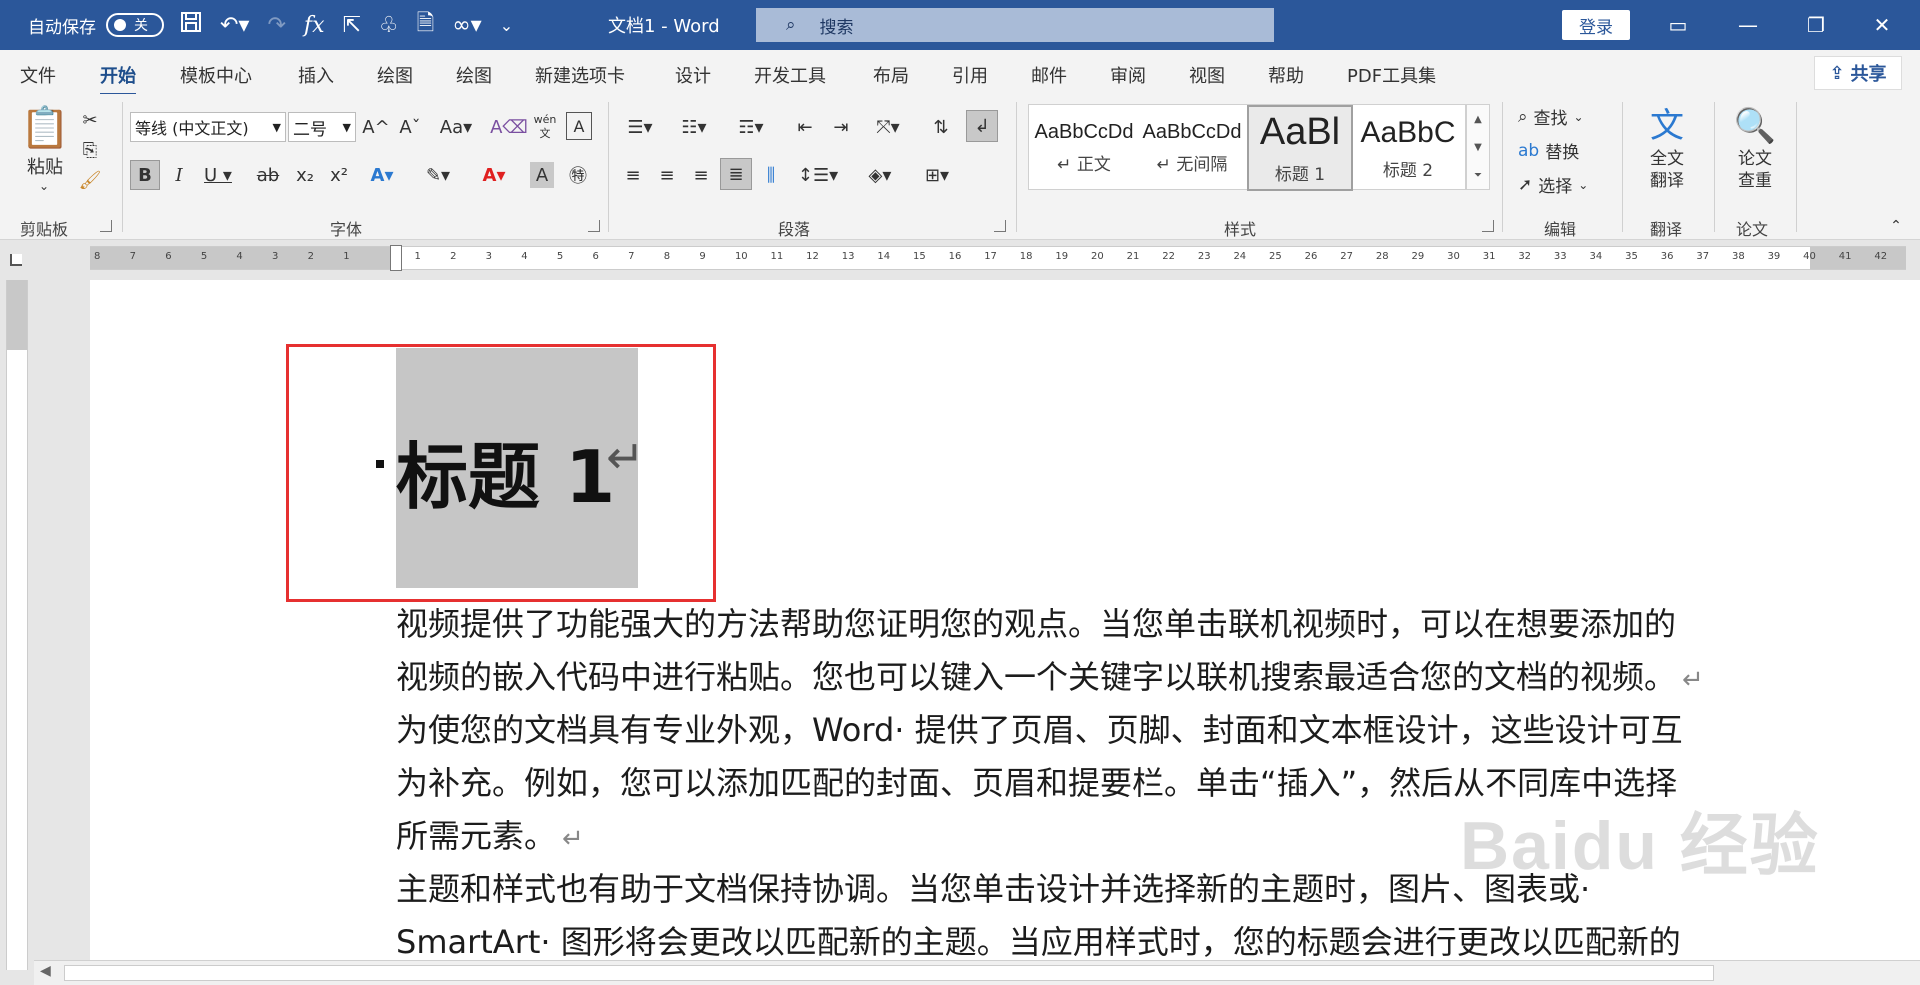 Image resolution: width=1920 pixels, height=985 pixels. What do you see at coordinates (545, 127) in the screenshot?
I see `phonetic-guide-icon: wén 文` at bounding box center [545, 127].